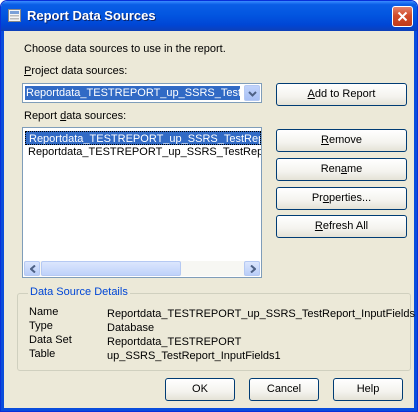  I want to click on close-button, so click(402, 16).